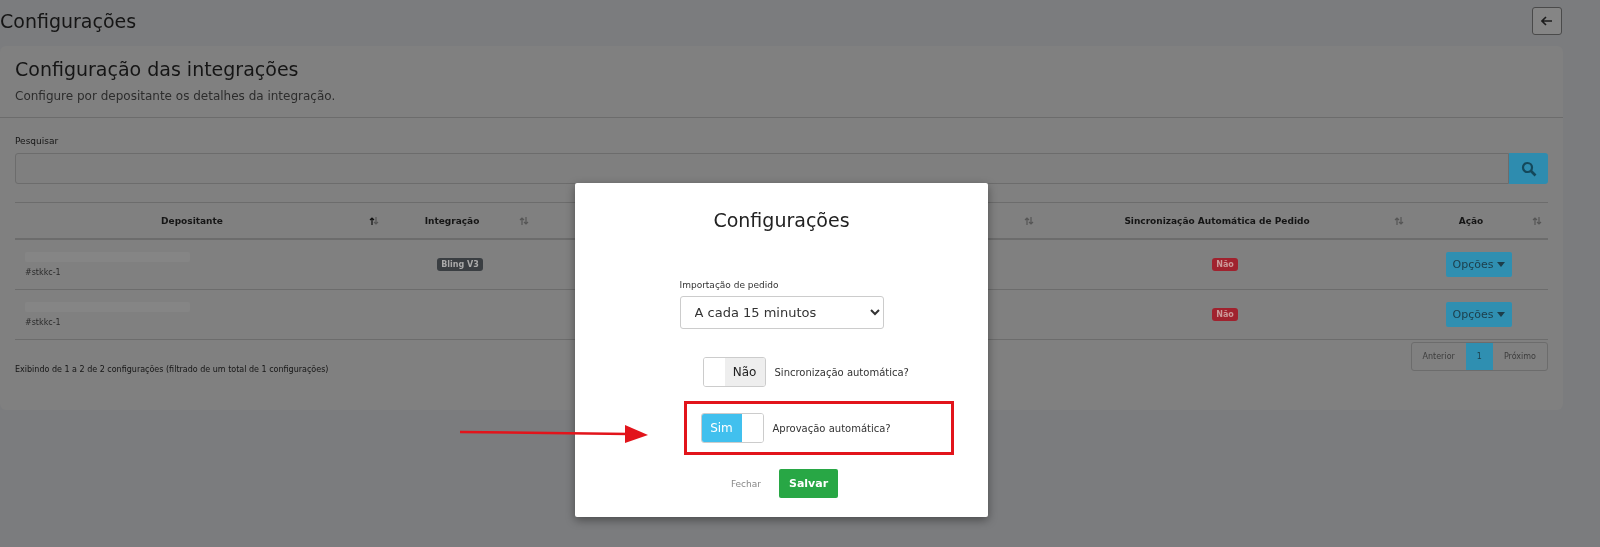 The height and width of the screenshot is (547, 1600). What do you see at coordinates (729, 285) in the screenshot?
I see `field-label: Importação de pedido` at bounding box center [729, 285].